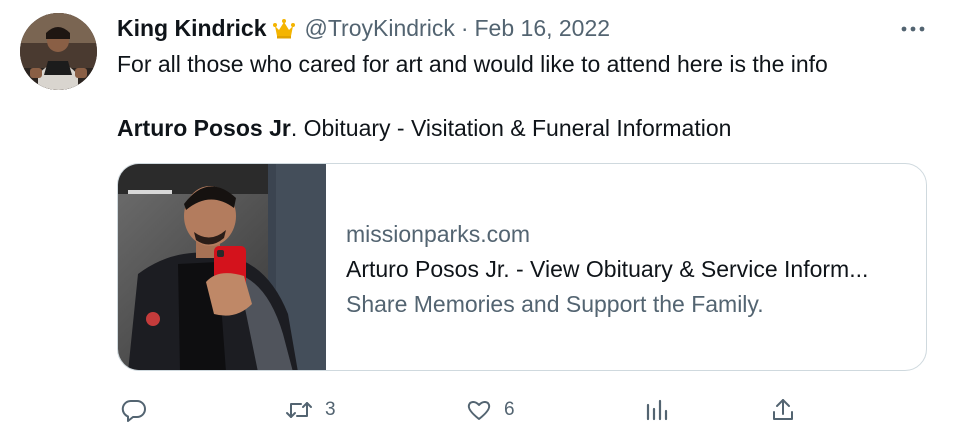 This screenshot has height=433, width=960. I want to click on retweet-button: 3, so click(310, 410).